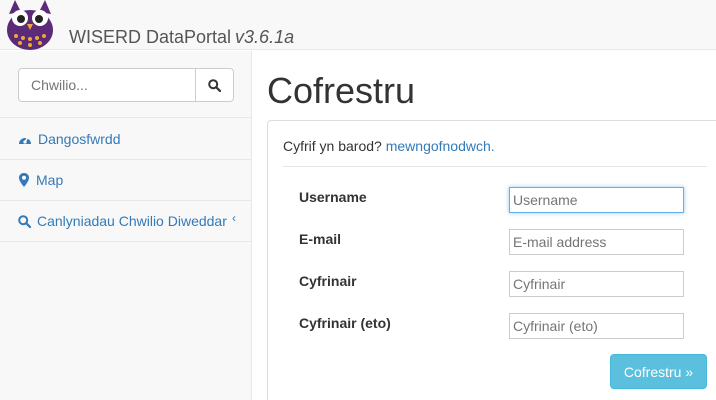 This screenshot has height=400, width=716. What do you see at coordinates (658, 371) in the screenshot?
I see `register-button: Cofrestru »` at bounding box center [658, 371].